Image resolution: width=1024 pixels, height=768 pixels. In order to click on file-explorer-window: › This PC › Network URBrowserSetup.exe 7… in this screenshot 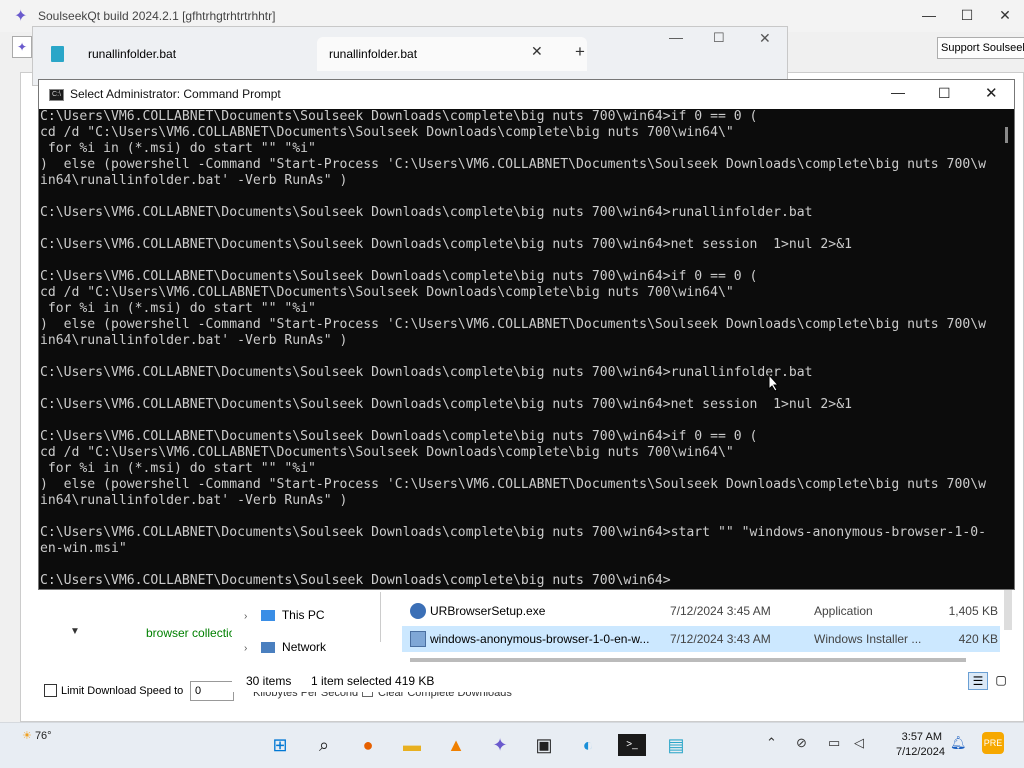, I will do `click(623, 641)`.